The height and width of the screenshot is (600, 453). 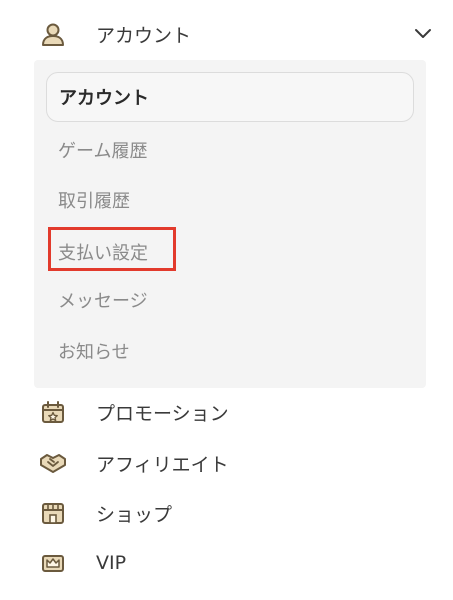 What do you see at coordinates (53, 563) in the screenshot?
I see `vip-crown-icon` at bounding box center [53, 563].